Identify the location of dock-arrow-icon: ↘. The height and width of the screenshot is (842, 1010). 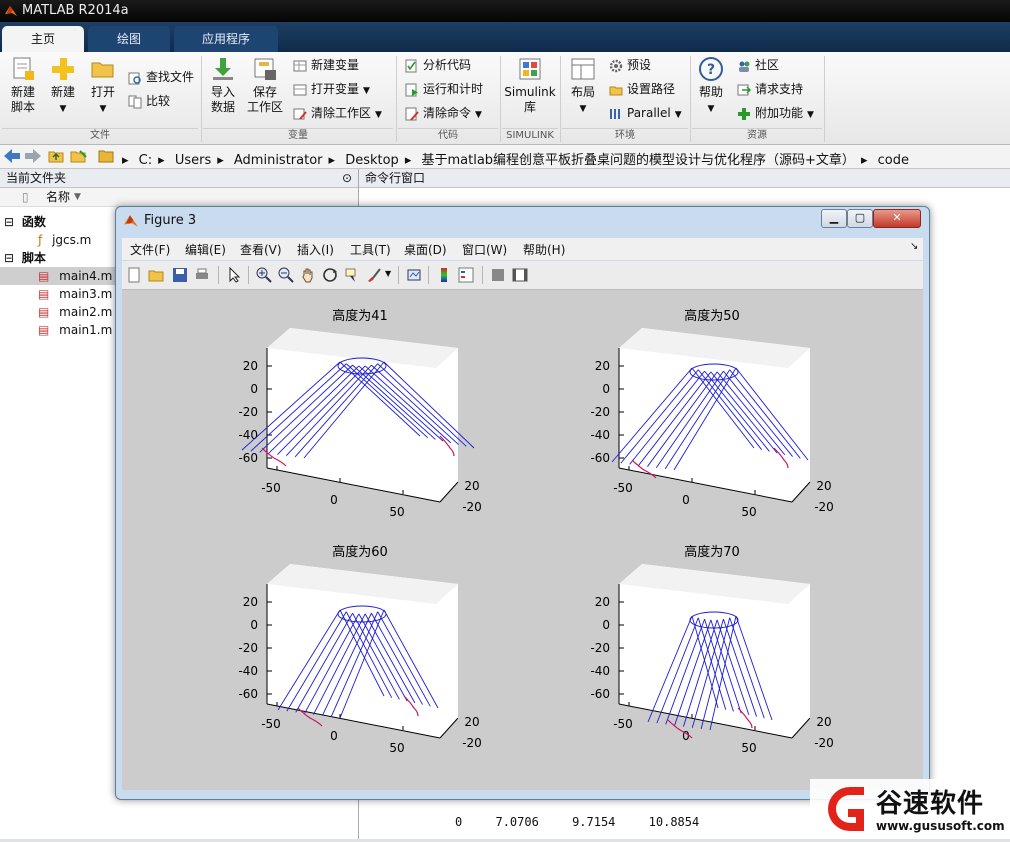
(914, 246).